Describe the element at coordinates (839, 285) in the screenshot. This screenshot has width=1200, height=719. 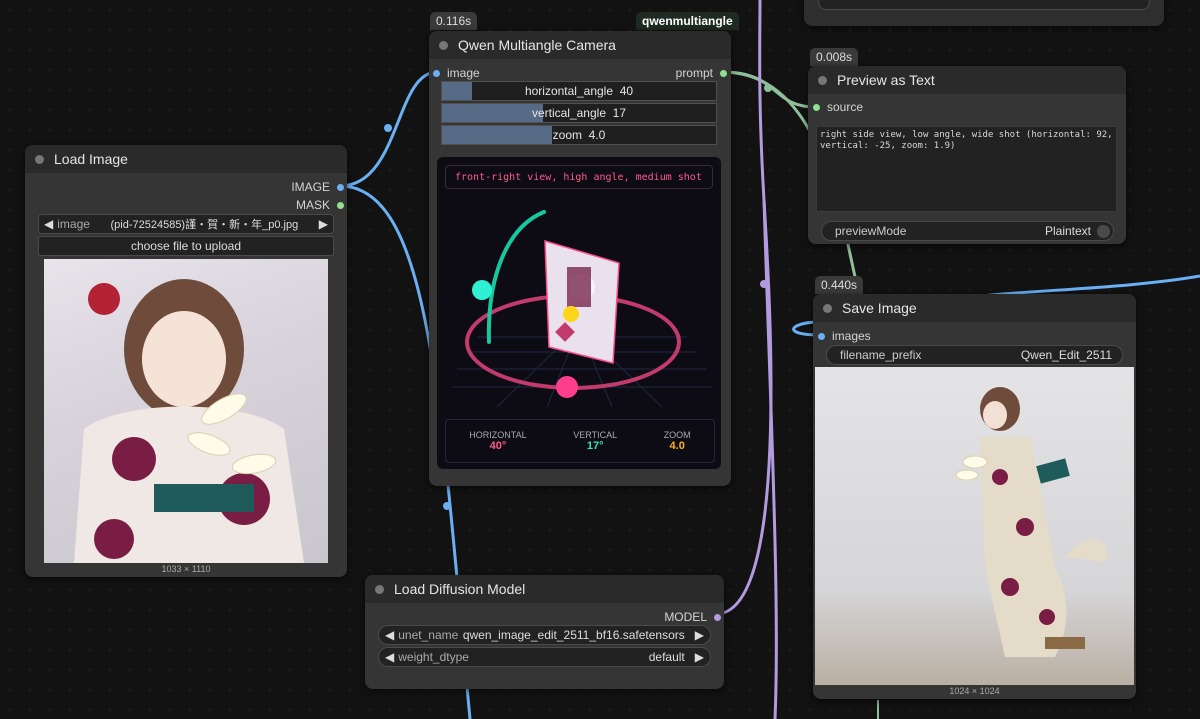
I see `save-timing-badge: 0.440s` at that location.